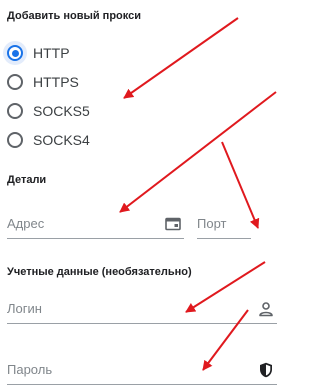  I want to click on annotation-arrow-protocol, so click(181, 58).